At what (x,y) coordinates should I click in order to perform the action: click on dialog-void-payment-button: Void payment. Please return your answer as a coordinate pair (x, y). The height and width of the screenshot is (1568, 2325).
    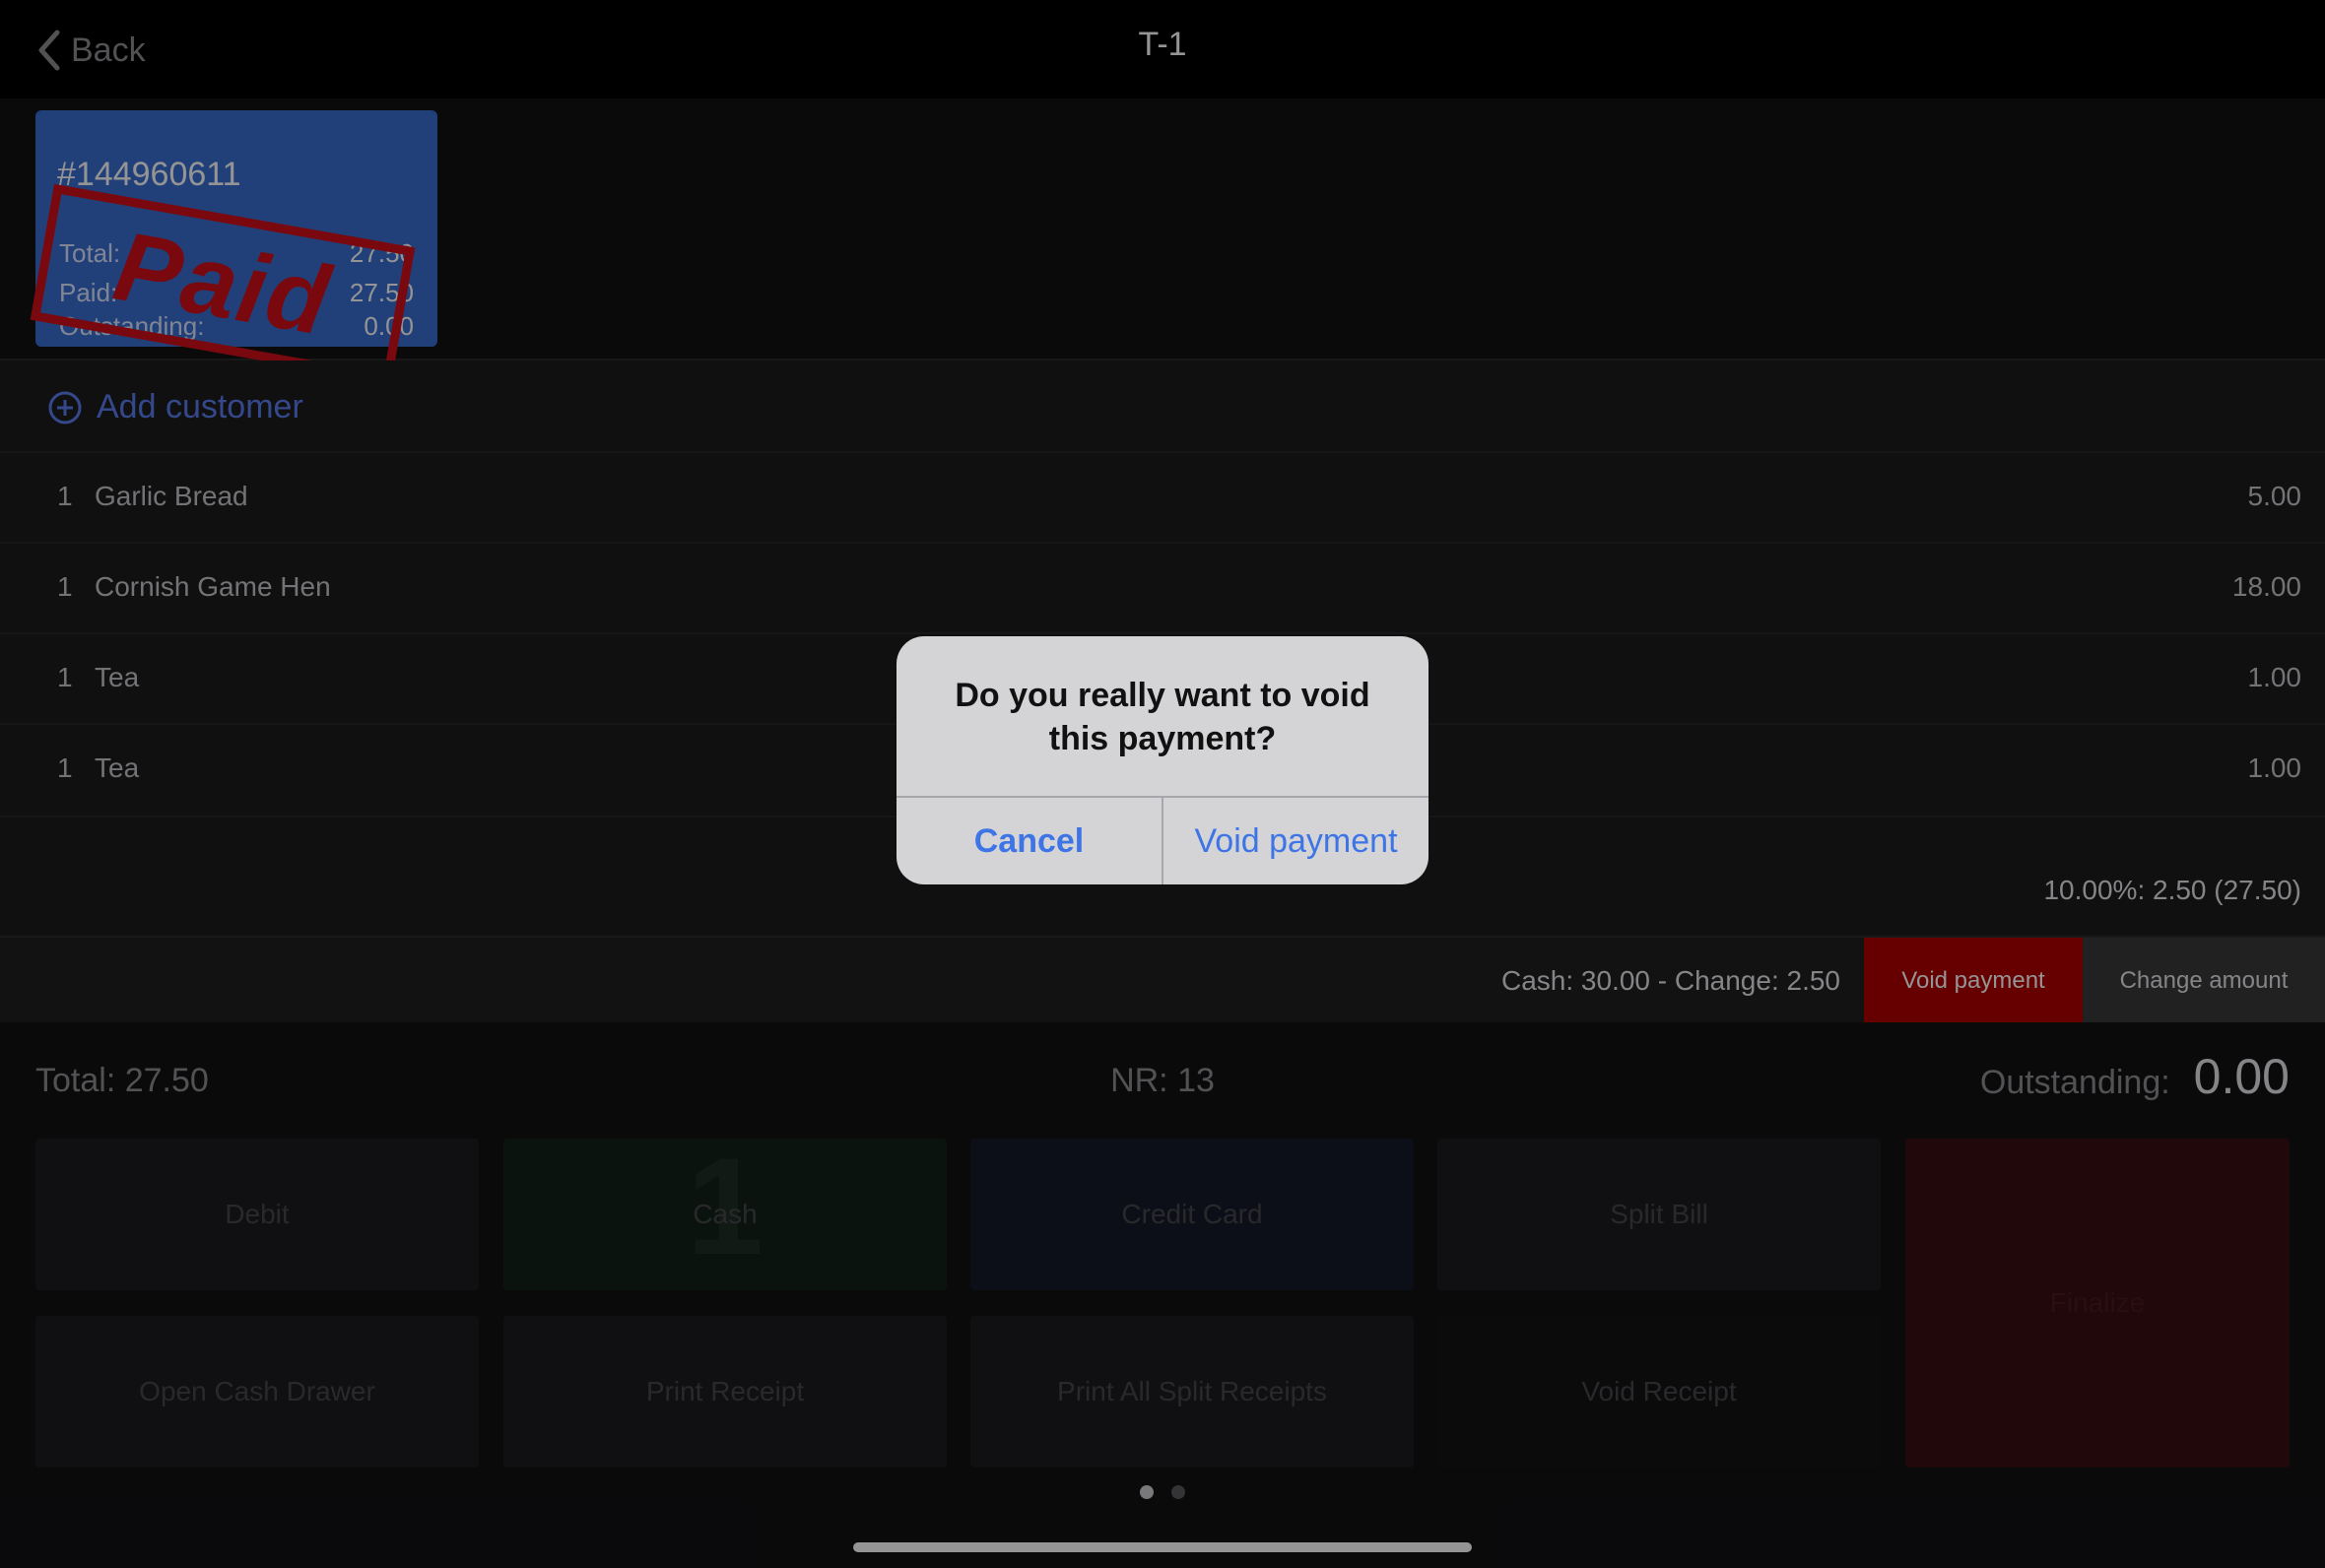
    Looking at the image, I should click on (1295, 841).